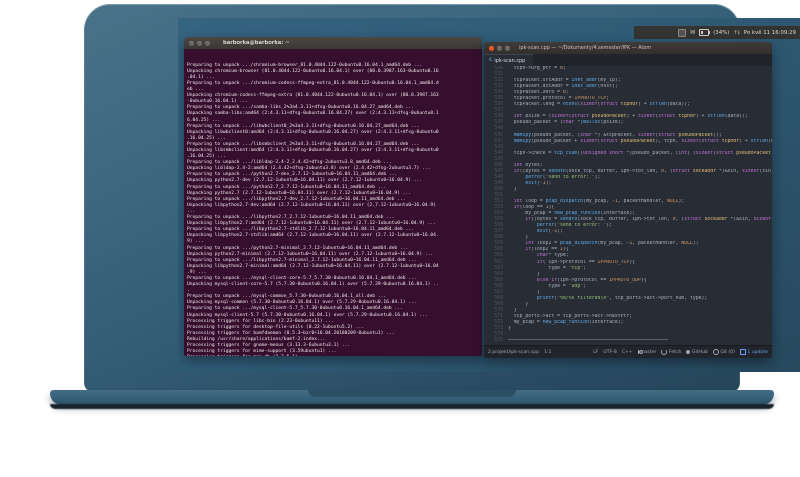  What do you see at coordinates (491, 60) in the screenshot?
I see `c-language-icon: C` at bounding box center [491, 60].